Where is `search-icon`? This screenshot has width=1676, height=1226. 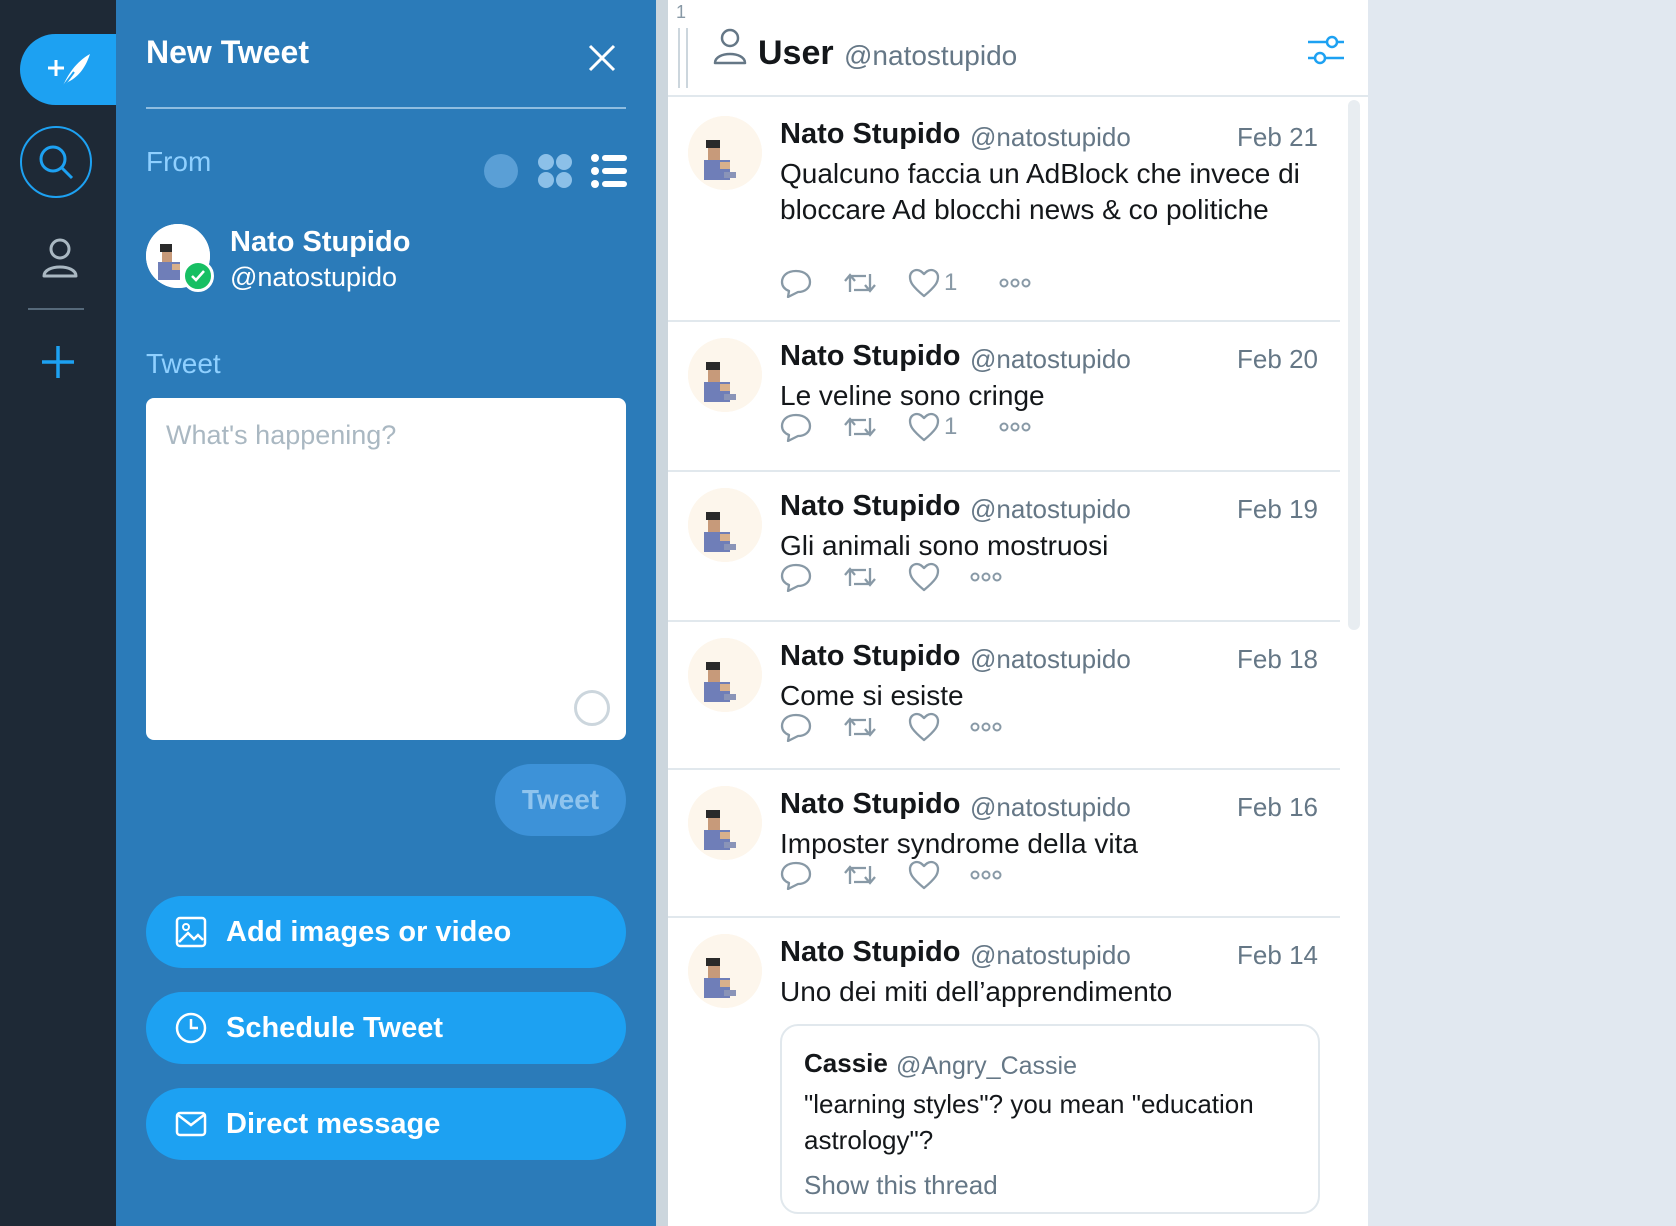
search-icon is located at coordinates (56, 162).